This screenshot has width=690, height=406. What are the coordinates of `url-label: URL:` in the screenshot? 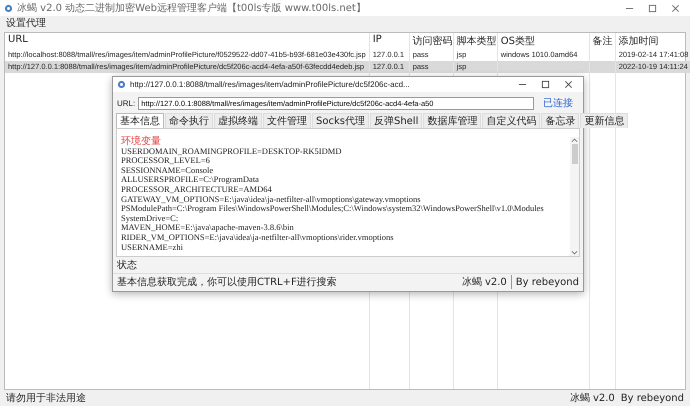 It's located at (126, 103).